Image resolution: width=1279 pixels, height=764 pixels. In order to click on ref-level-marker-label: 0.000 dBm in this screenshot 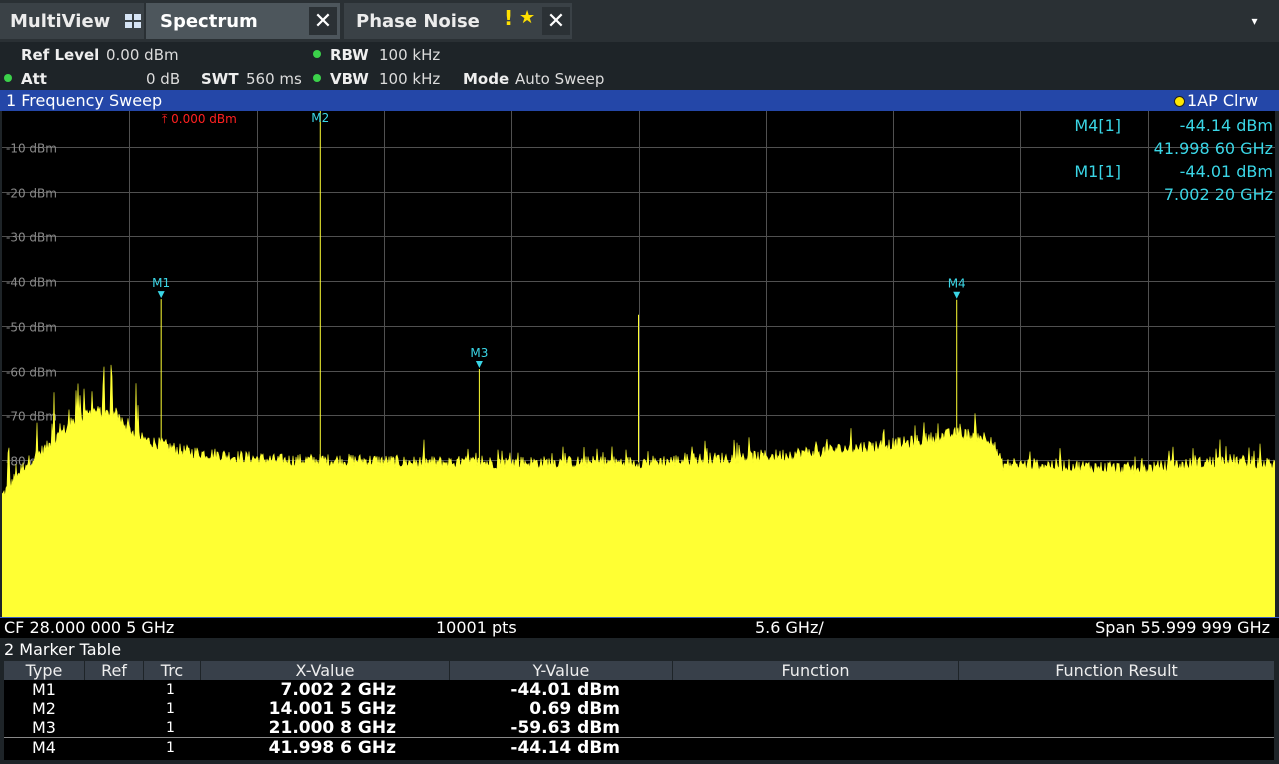, I will do `click(204, 119)`.